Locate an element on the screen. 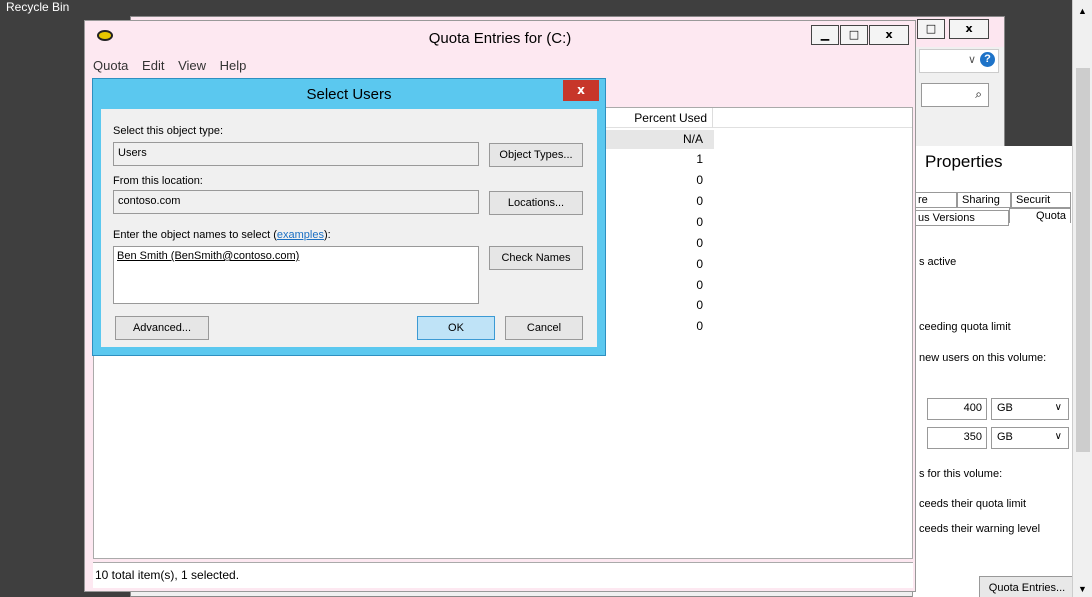 This screenshot has width=1092, height=597. tab-previous-versions: us Versions is located at coordinates (961, 218).